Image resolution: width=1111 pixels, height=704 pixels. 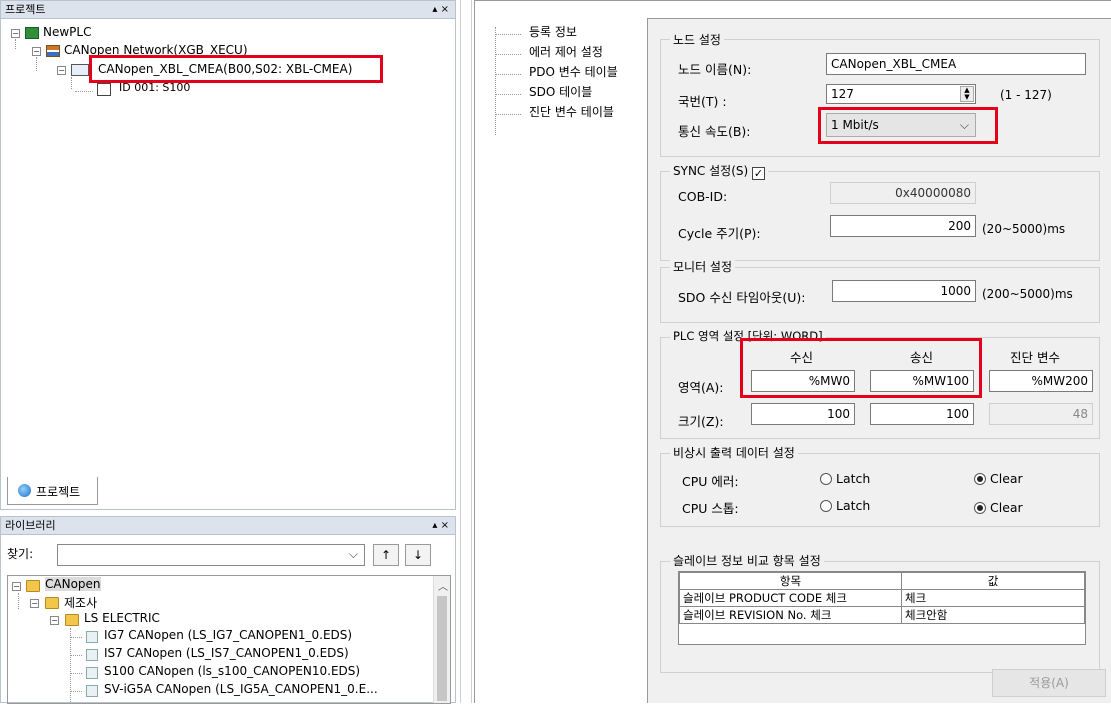 What do you see at coordinates (922, 414) in the screenshot?
I see `size-send-field: 100` at bounding box center [922, 414].